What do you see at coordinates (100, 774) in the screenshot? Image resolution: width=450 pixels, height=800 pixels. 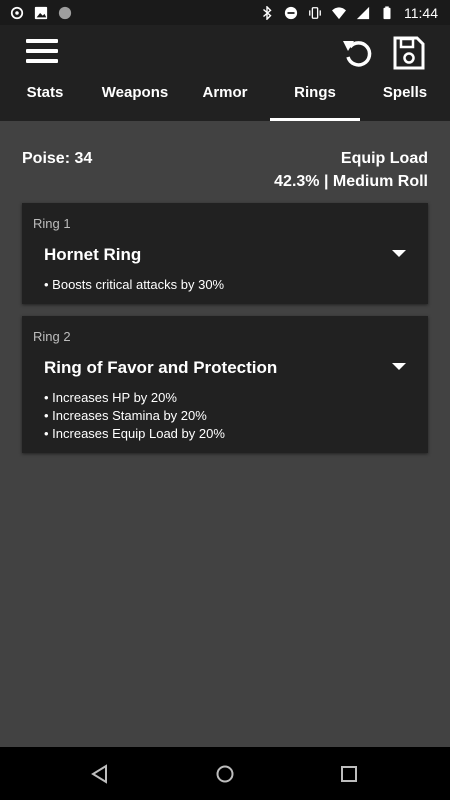 I see `back-icon` at bounding box center [100, 774].